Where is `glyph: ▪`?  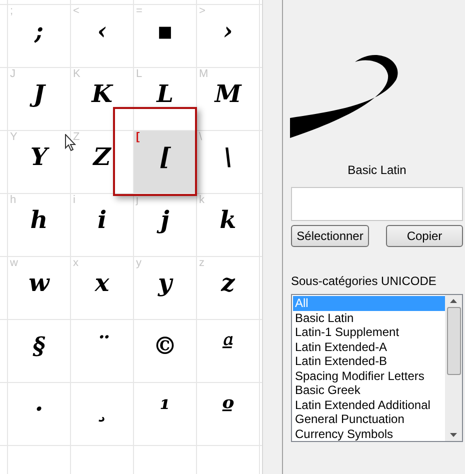
glyph: ▪ is located at coordinates (165, 31).